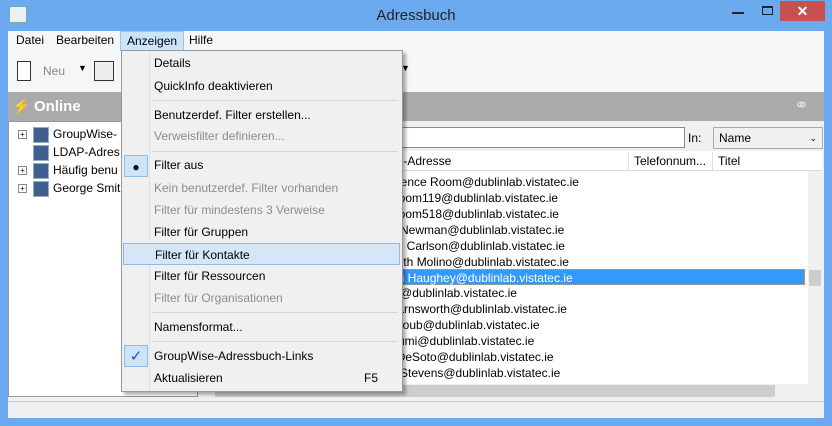  I want to click on menu-item-min3: Filter für mindestens 3 Verweise, so click(239, 210).